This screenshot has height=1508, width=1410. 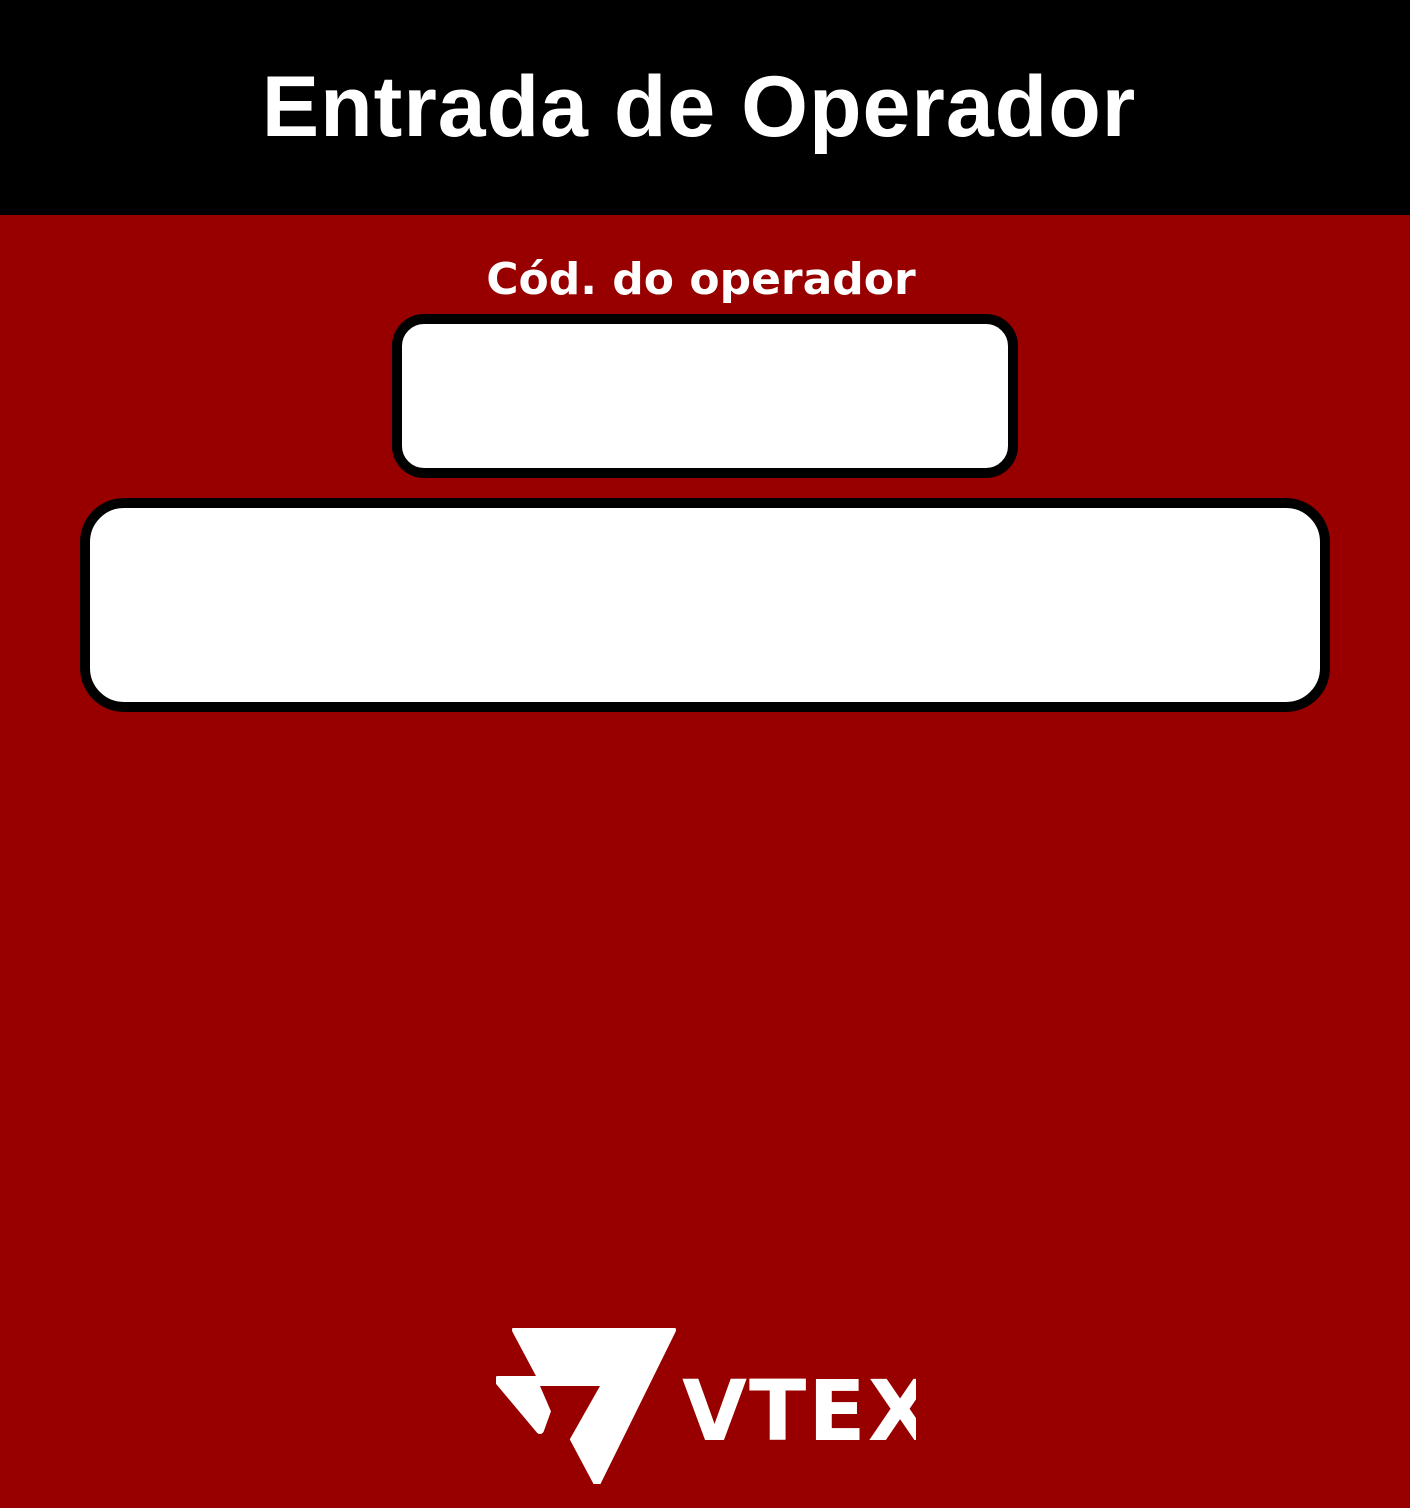 I want to click on vtex-logo: VTEX, so click(x=706, y=1406).